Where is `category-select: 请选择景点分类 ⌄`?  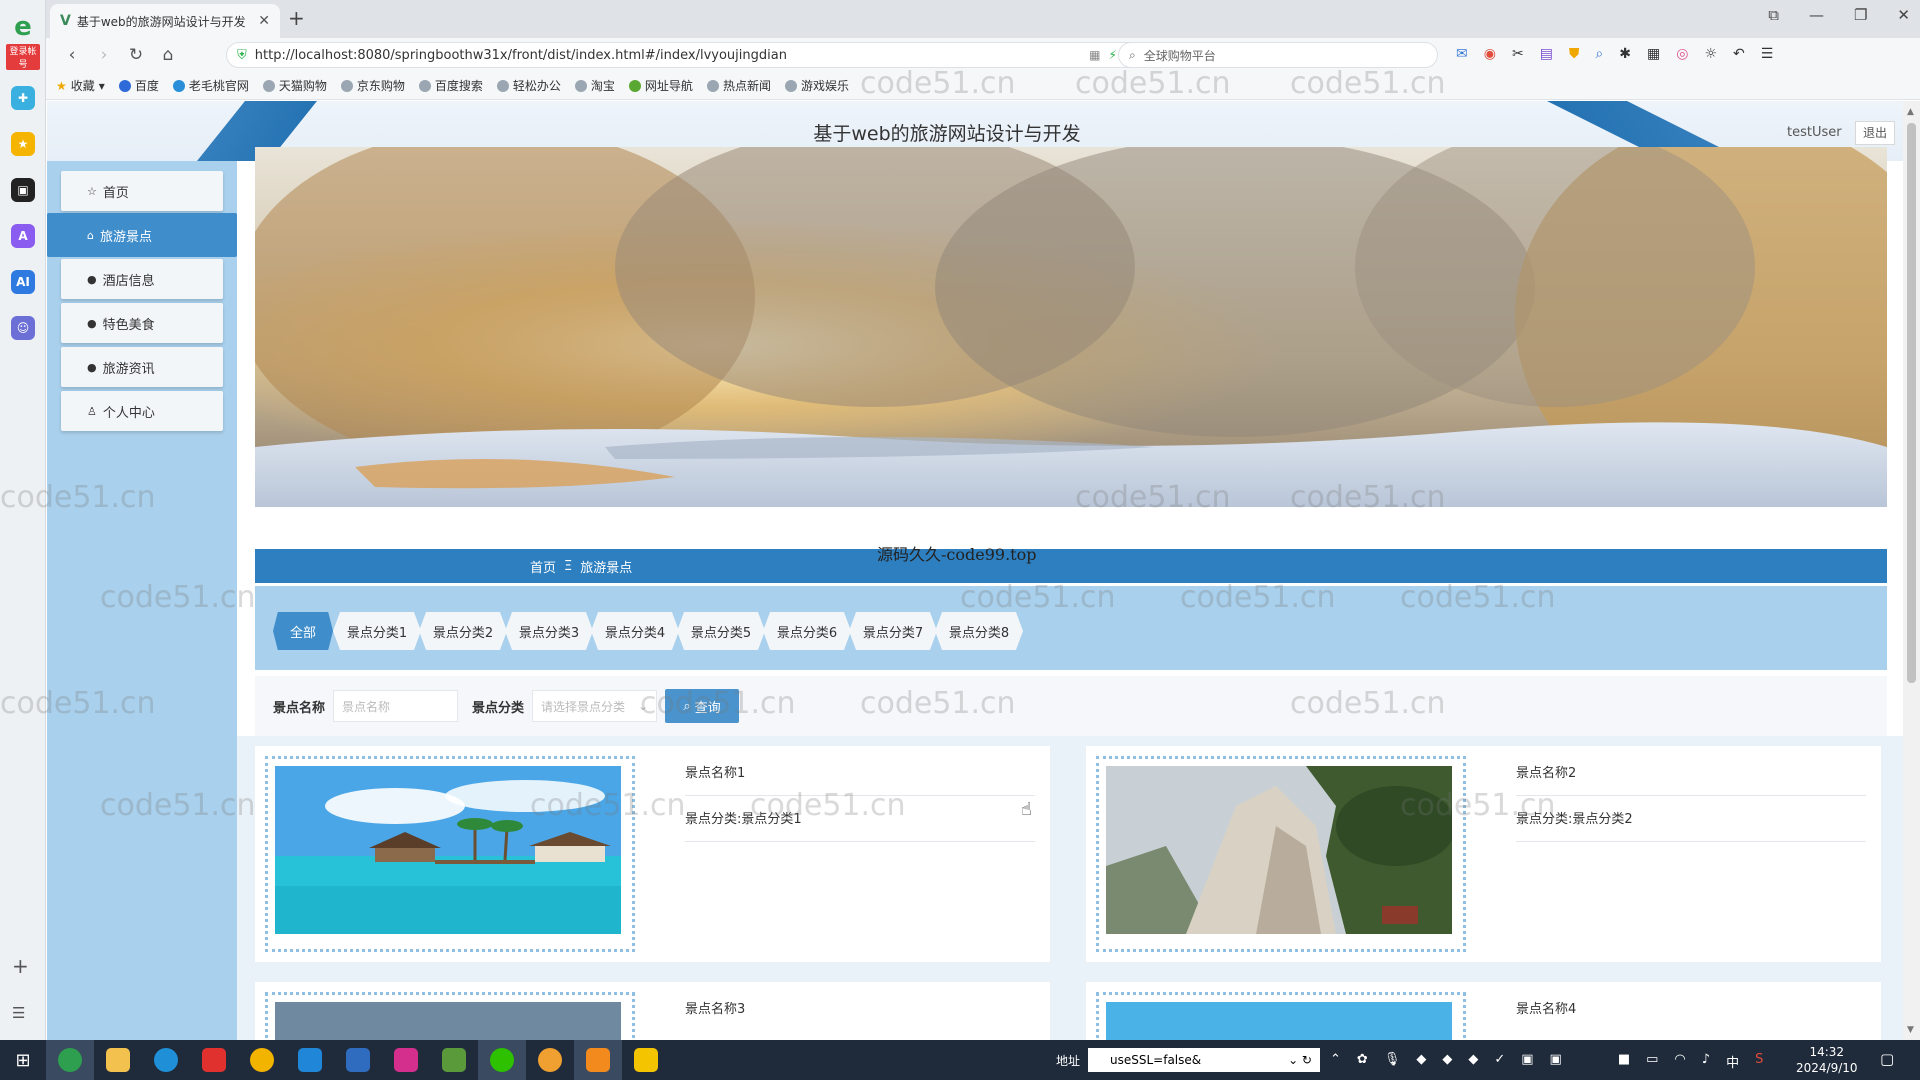
category-select: 请选择景点分类 ⌄ is located at coordinates (595, 706).